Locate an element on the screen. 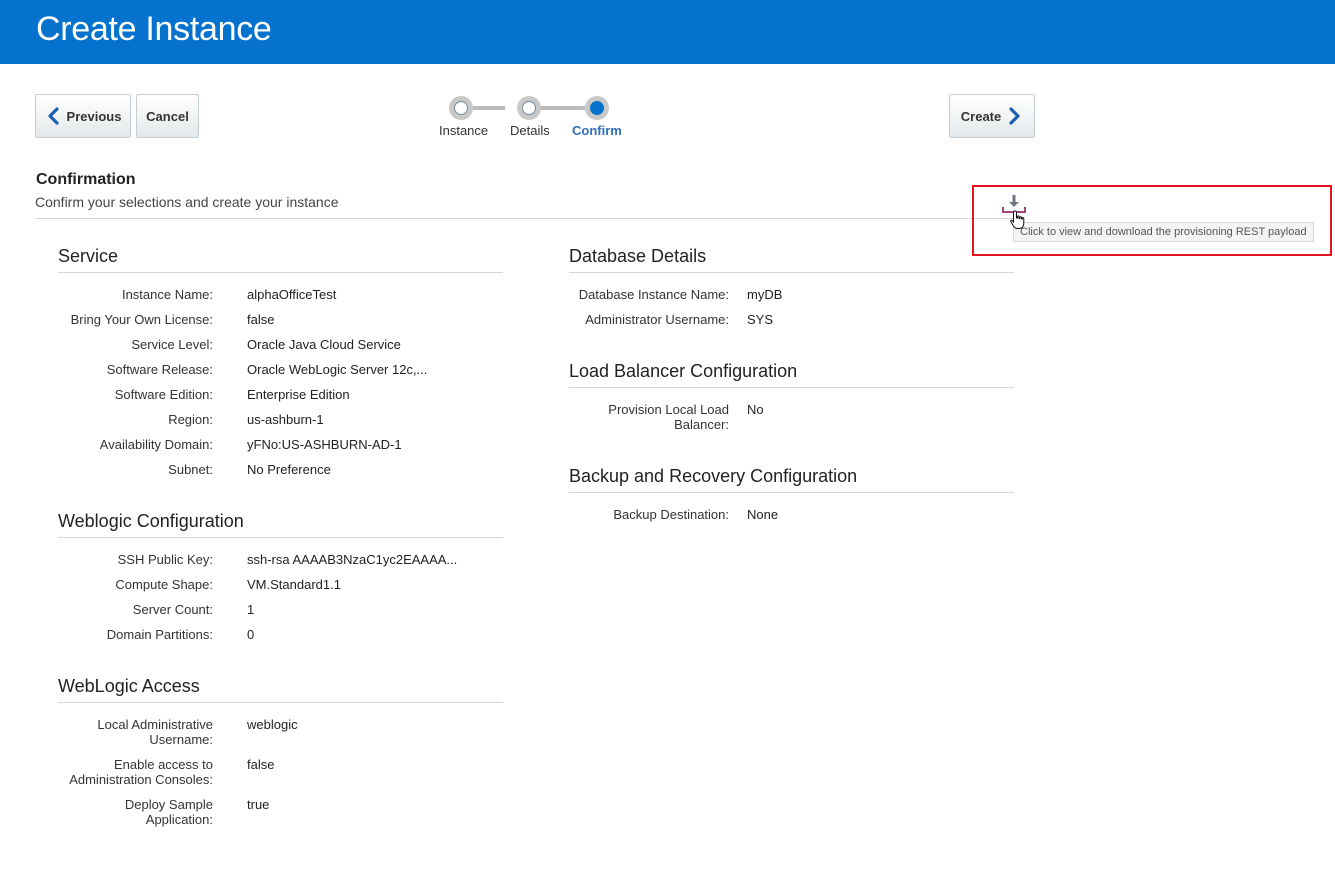 Image resolution: width=1335 pixels, height=879 pixels. detail-value: Enterprise Edition is located at coordinates (298, 394).